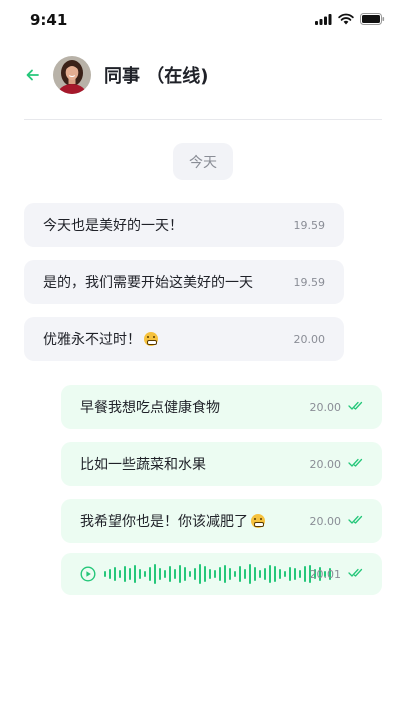 This screenshot has height=720, width=405. I want to click on message-content: 优雅永不过时！, so click(100, 339).